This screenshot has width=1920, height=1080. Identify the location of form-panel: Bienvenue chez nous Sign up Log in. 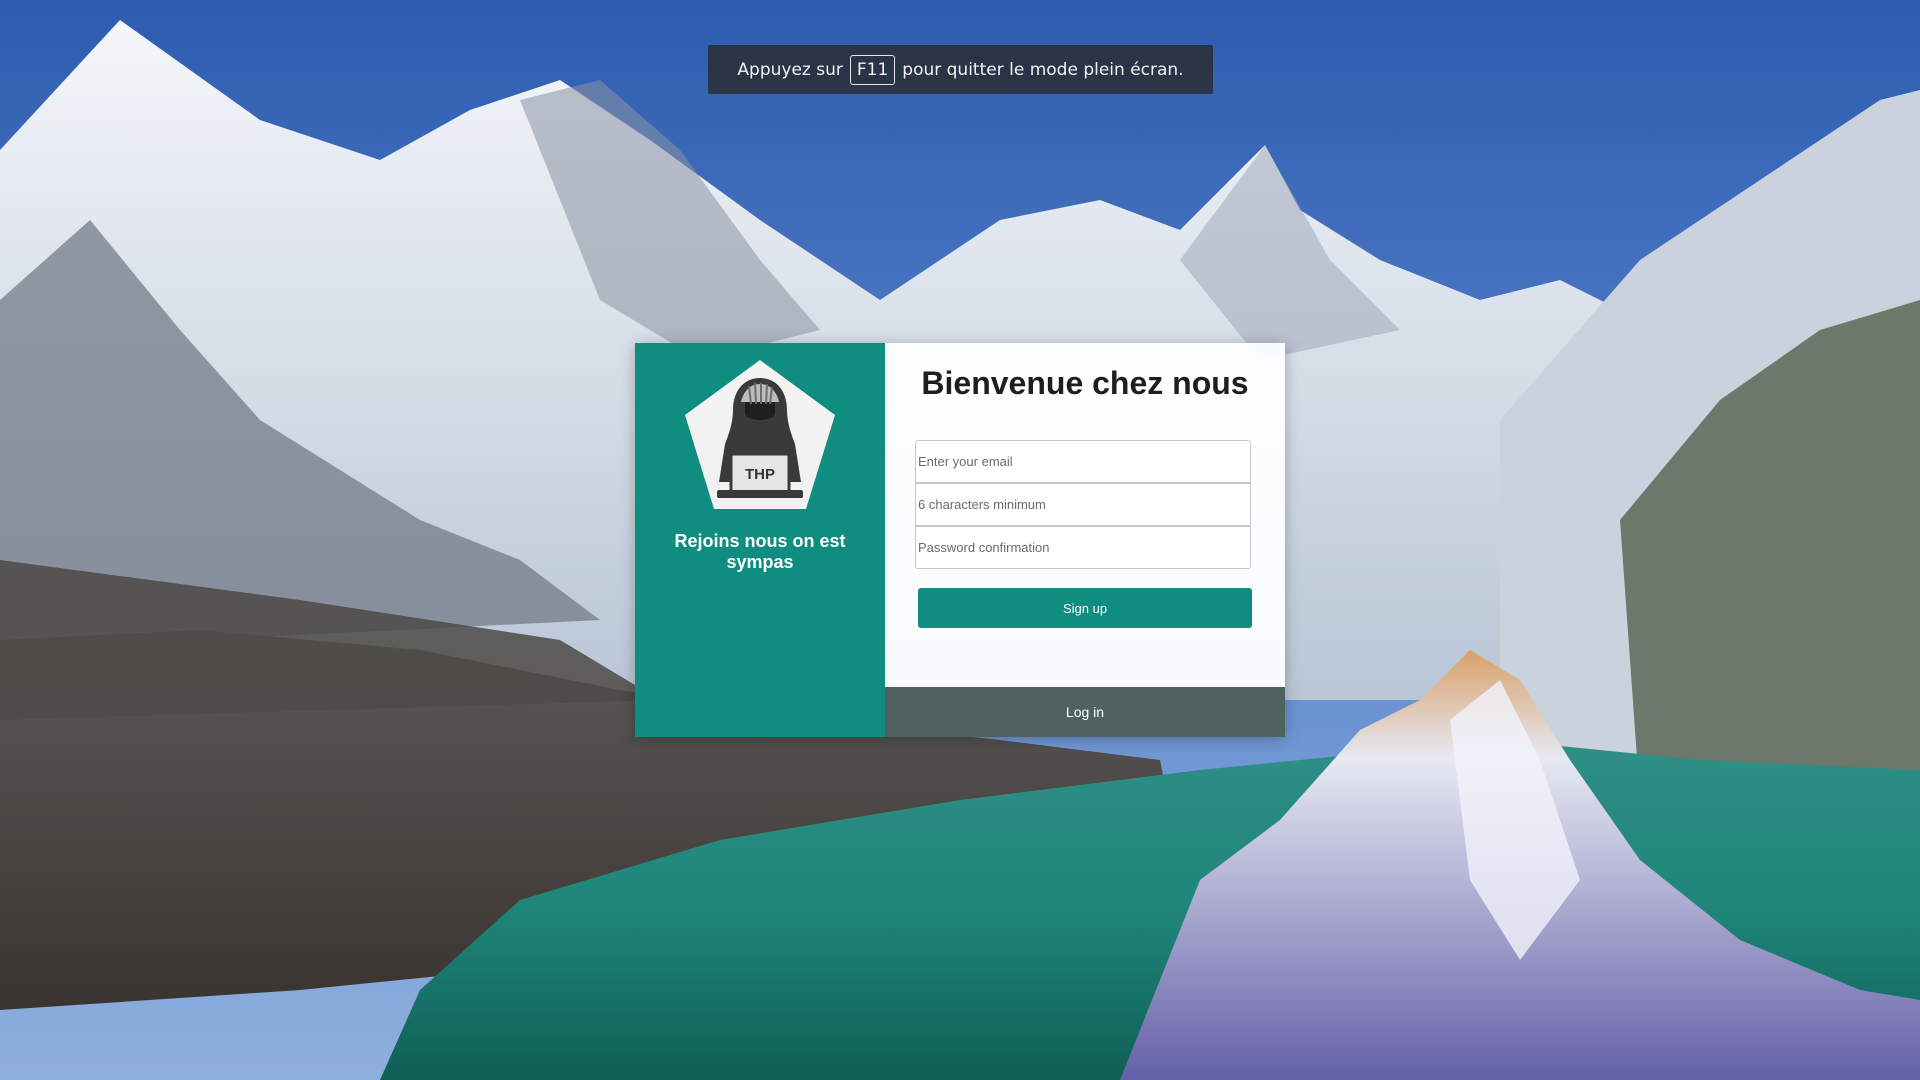
(1085, 540).